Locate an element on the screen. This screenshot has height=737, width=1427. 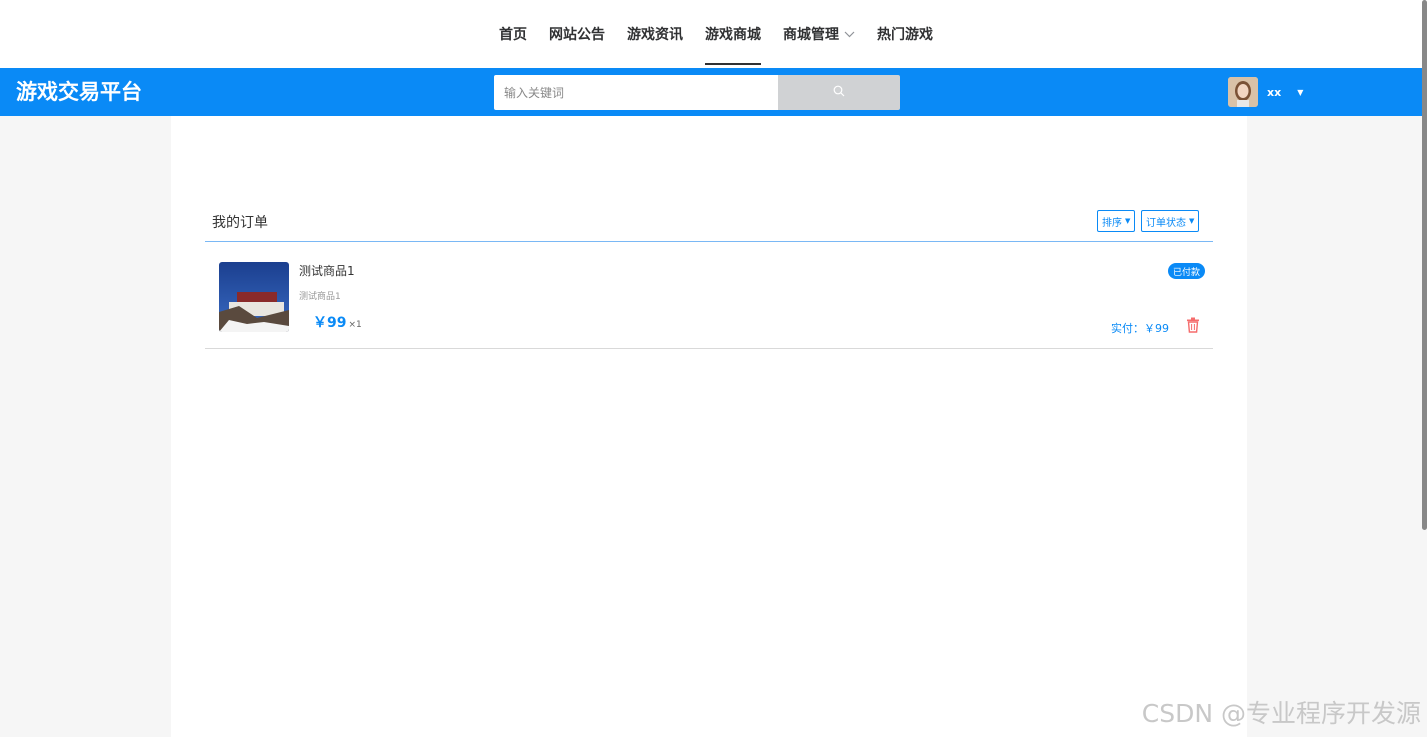
user-menu: xx ▼ is located at coordinates (1265, 92).